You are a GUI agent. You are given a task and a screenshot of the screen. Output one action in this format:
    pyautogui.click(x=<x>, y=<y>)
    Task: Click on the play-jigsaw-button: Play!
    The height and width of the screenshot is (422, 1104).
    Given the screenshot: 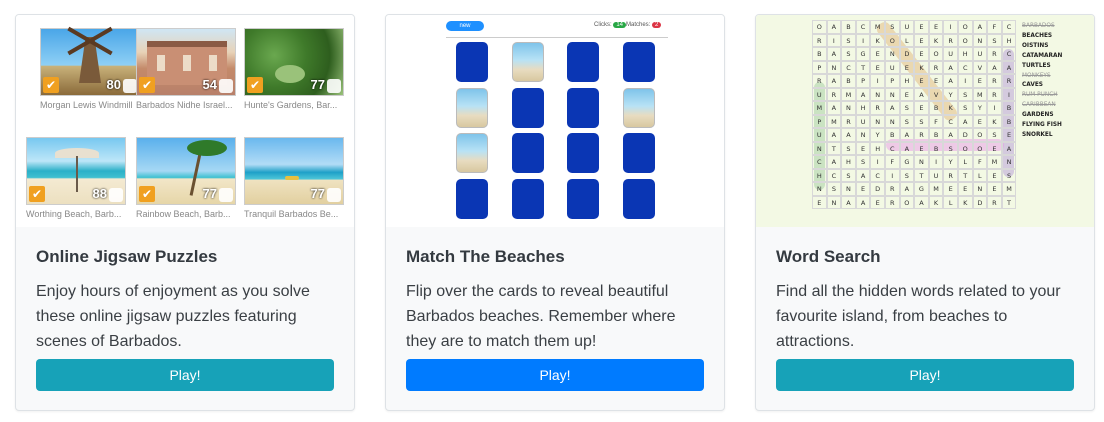 What is the action you would take?
    pyautogui.click(x=185, y=375)
    